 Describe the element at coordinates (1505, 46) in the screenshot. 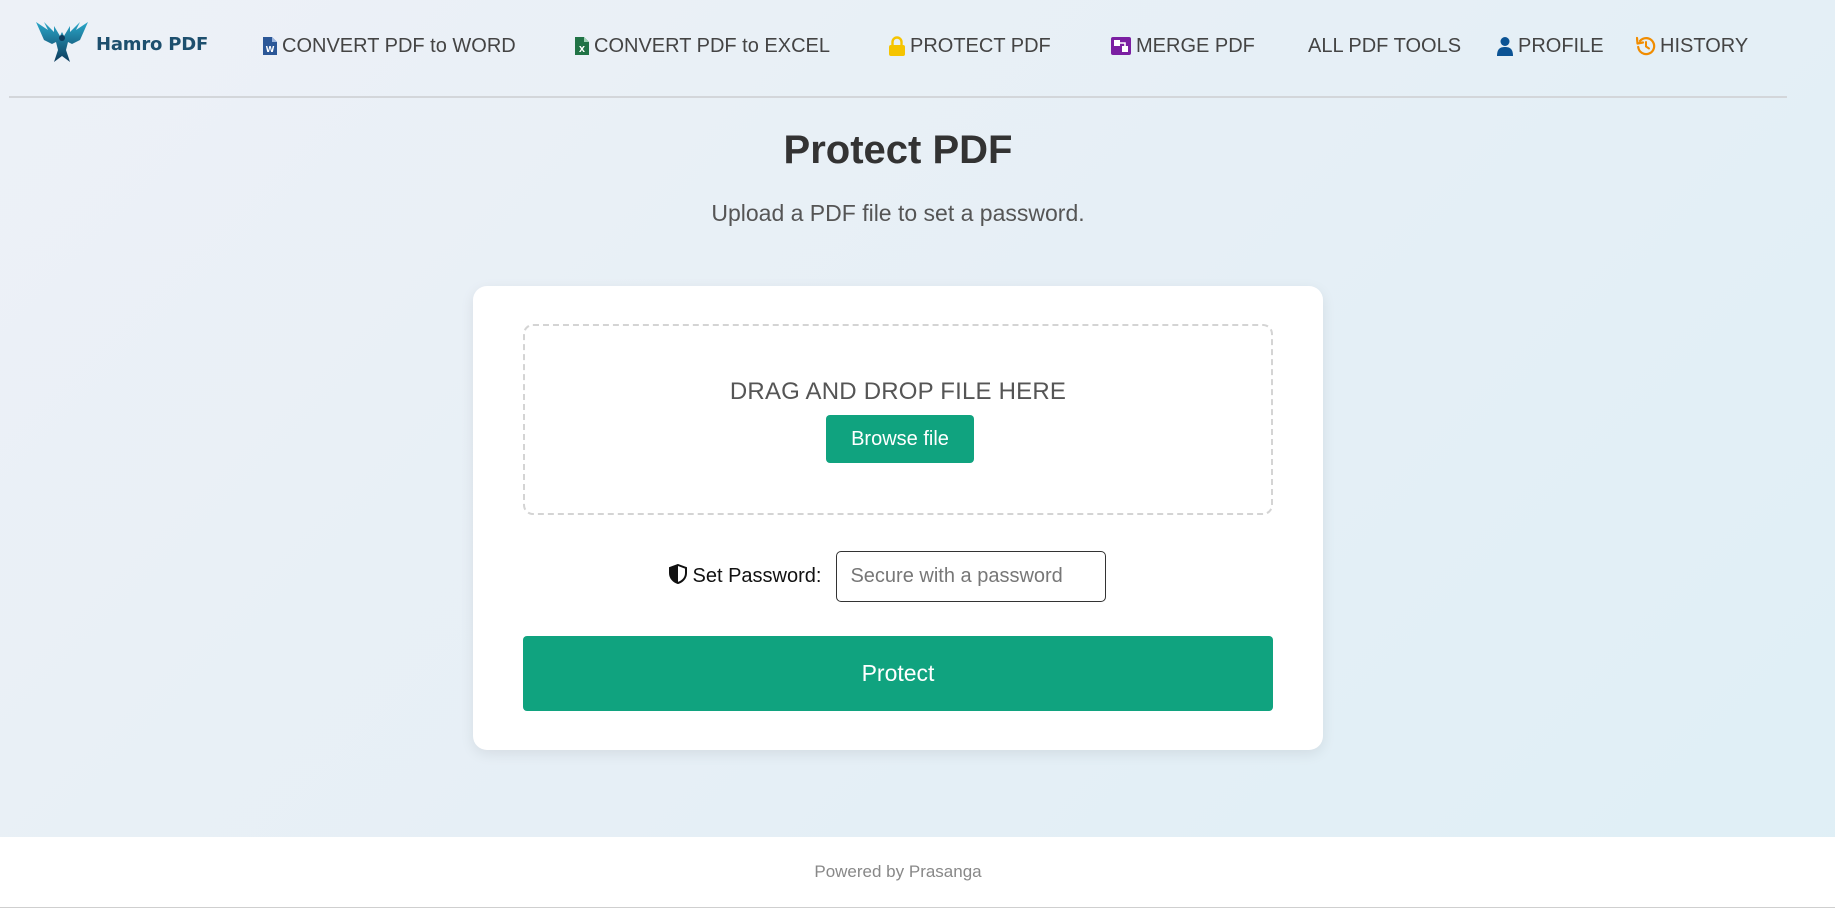

I see `user-icon` at that location.